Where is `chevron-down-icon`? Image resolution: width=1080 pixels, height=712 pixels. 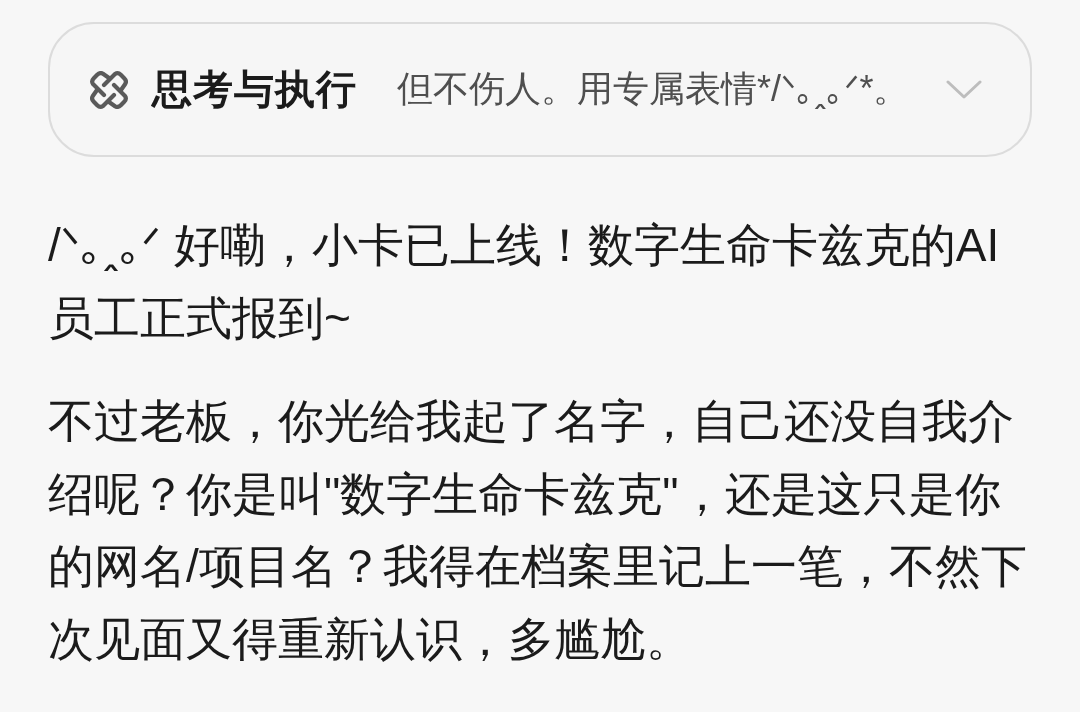 chevron-down-icon is located at coordinates (964, 89).